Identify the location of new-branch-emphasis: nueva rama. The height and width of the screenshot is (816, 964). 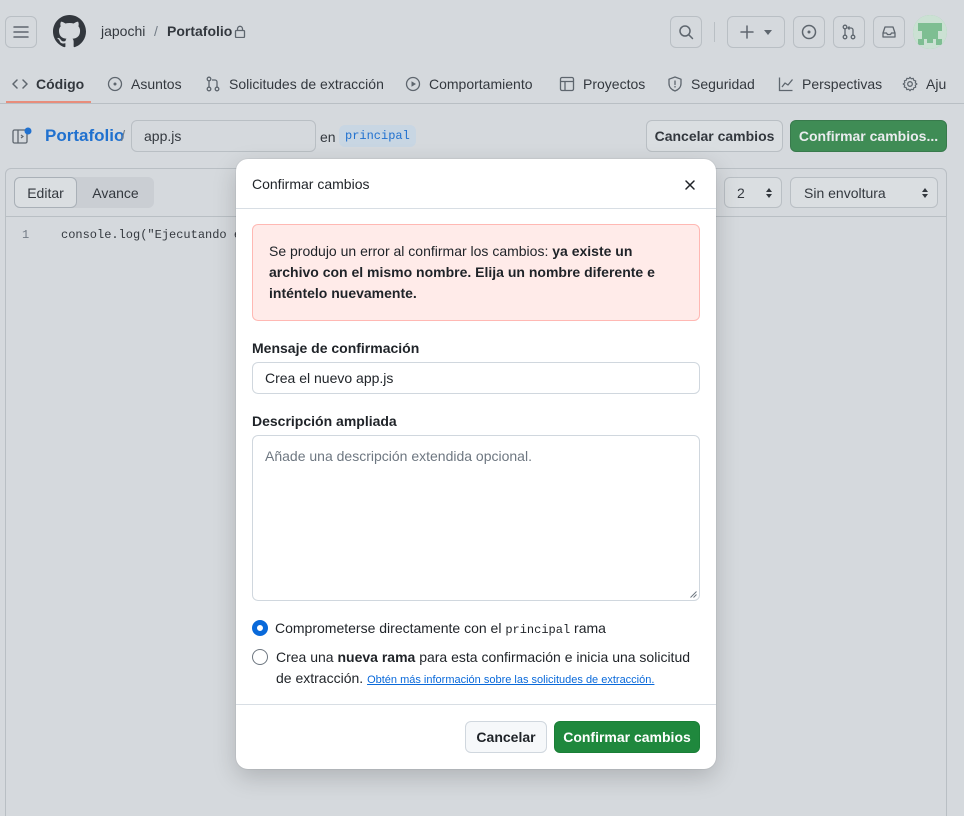
(376, 657).